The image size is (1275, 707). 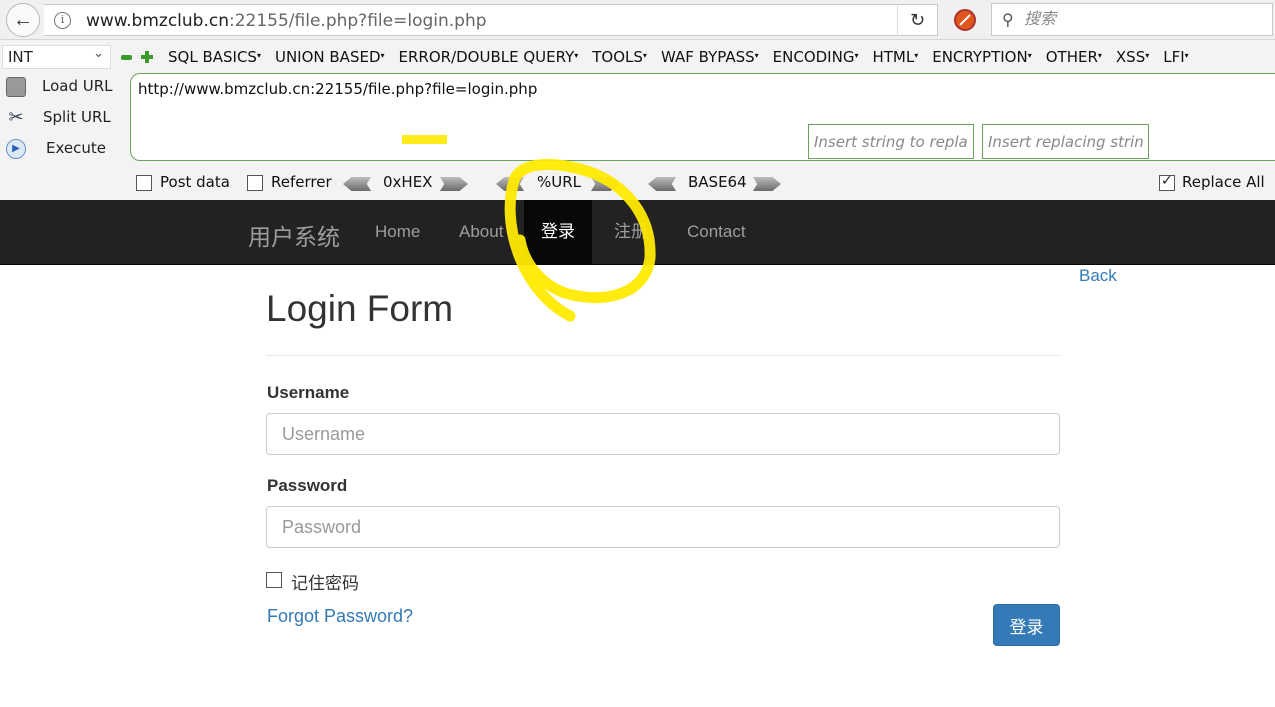 I want to click on forgot-password-link: Forgot Password?, so click(x=340, y=616).